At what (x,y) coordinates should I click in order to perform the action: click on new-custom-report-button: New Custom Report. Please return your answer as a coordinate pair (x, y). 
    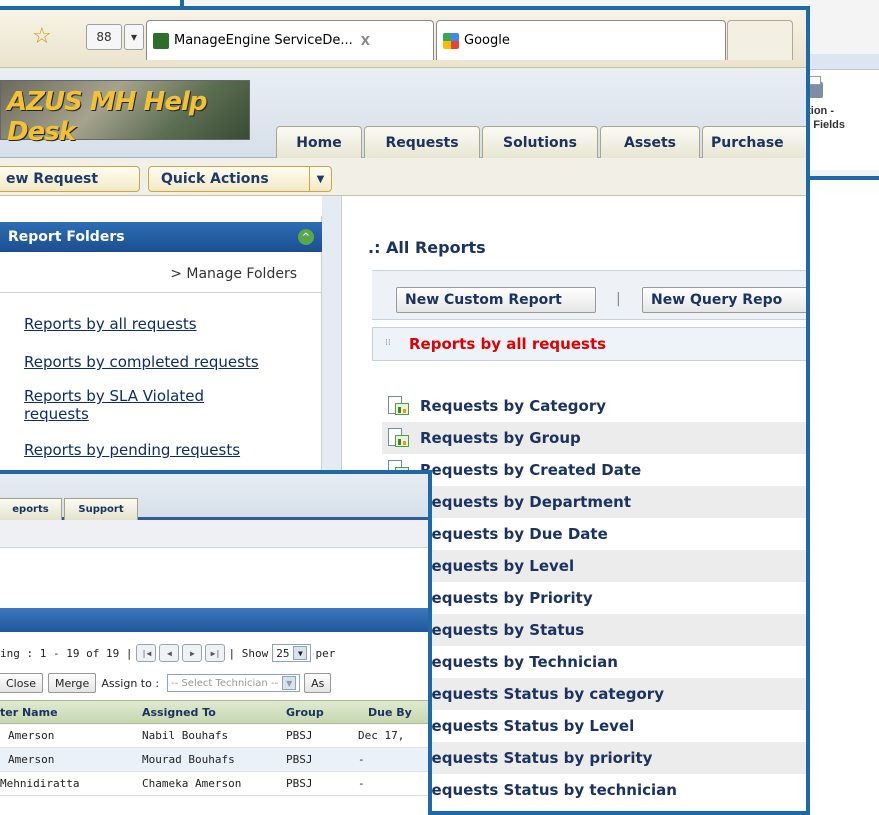
    Looking at the image, I should click on (496, 300).